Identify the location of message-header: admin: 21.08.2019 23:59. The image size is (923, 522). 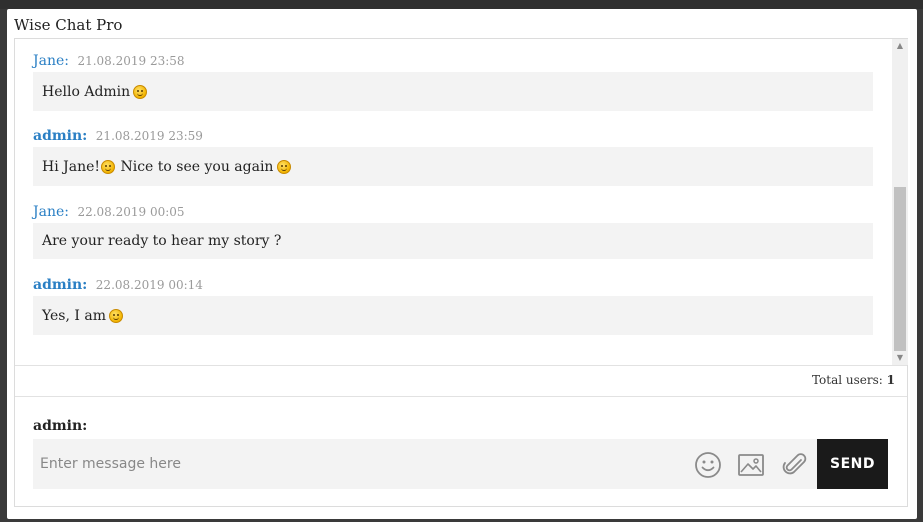
(453, 136).